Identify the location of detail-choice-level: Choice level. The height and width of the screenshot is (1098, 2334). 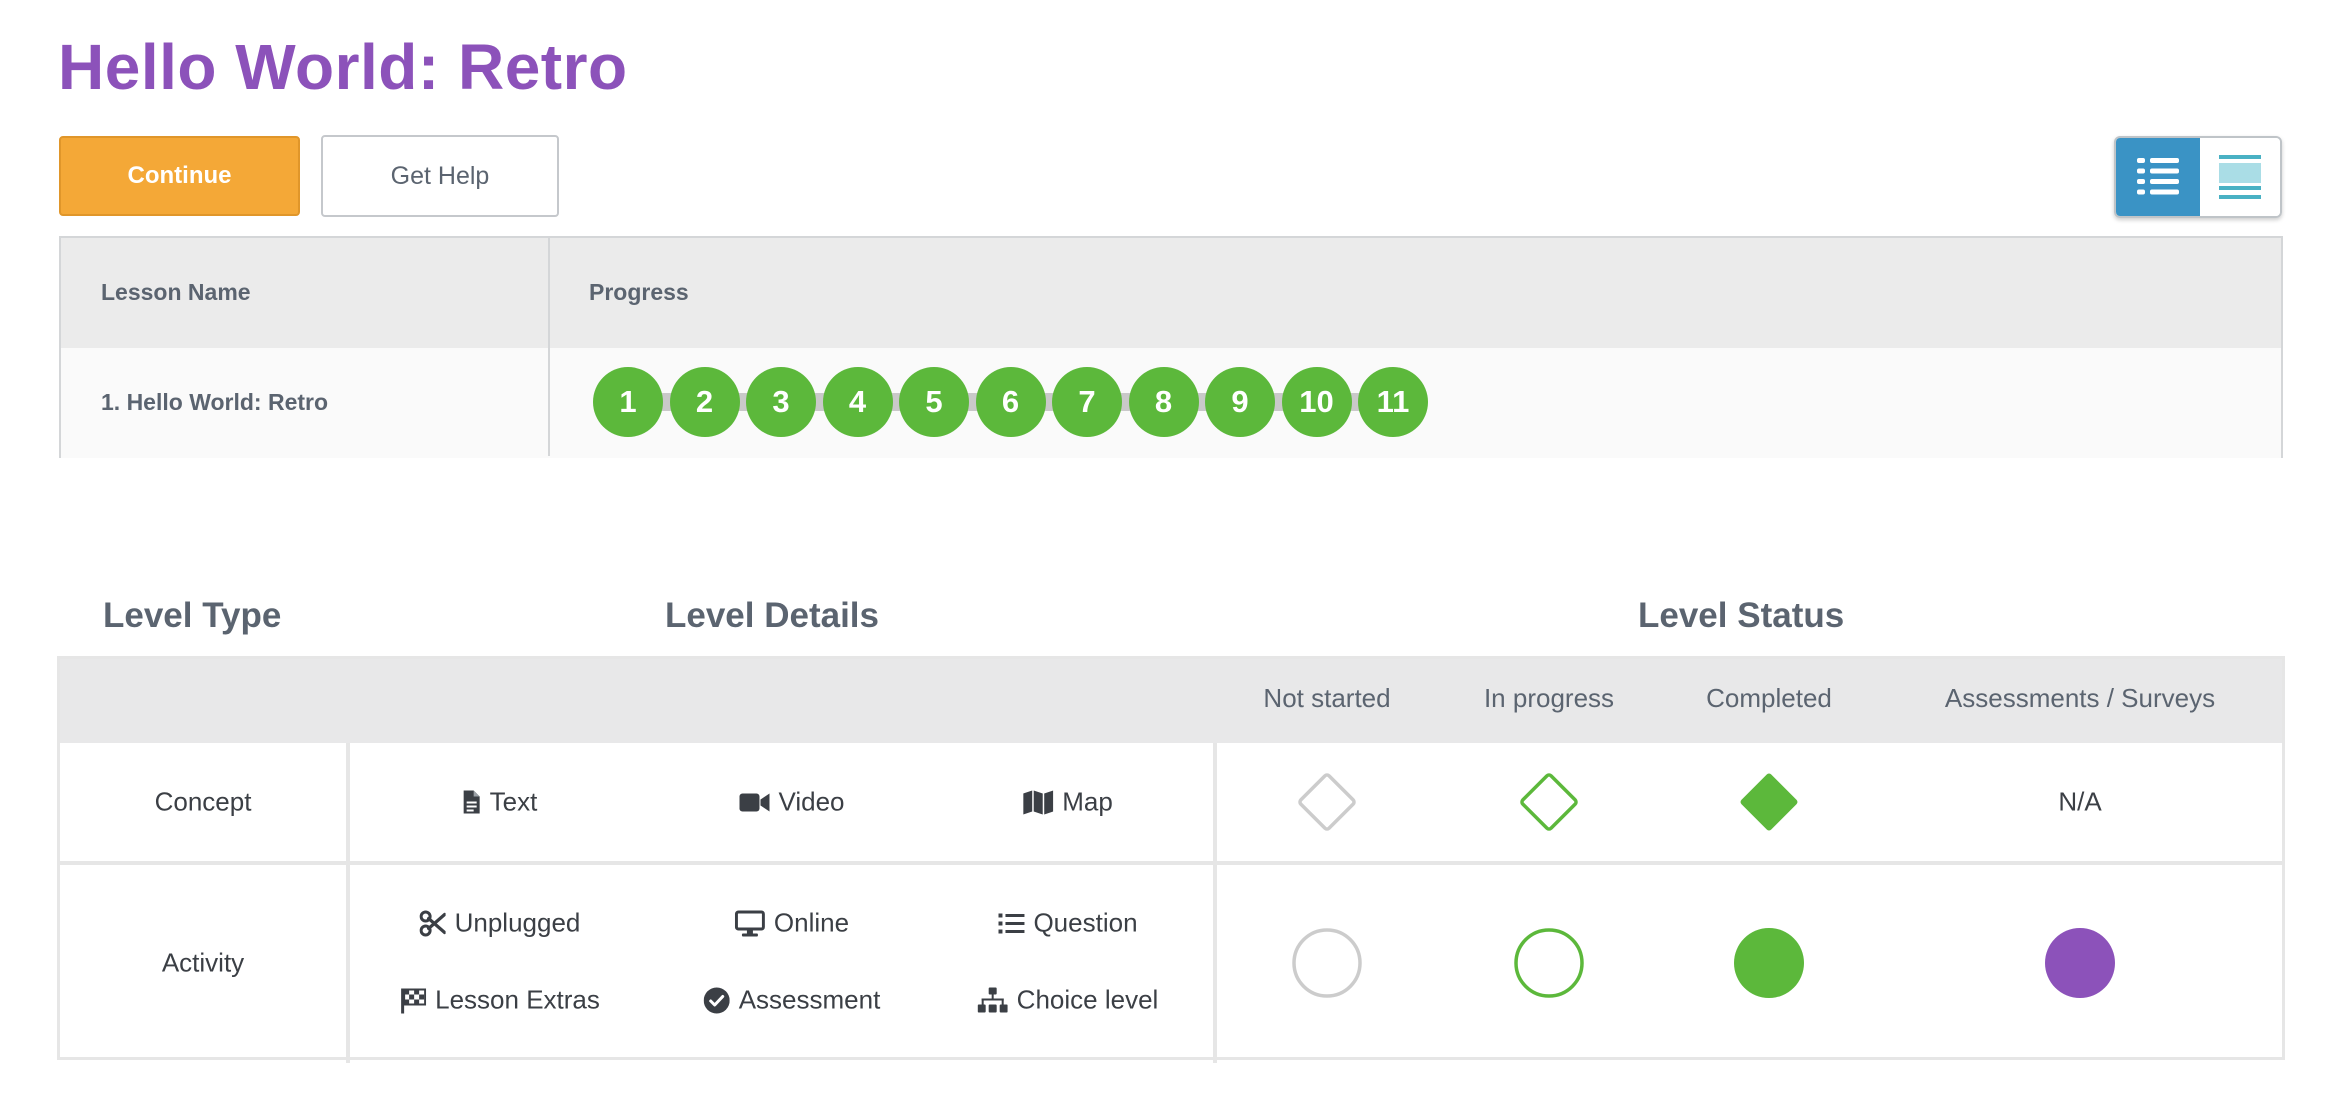
(1068, 1000).